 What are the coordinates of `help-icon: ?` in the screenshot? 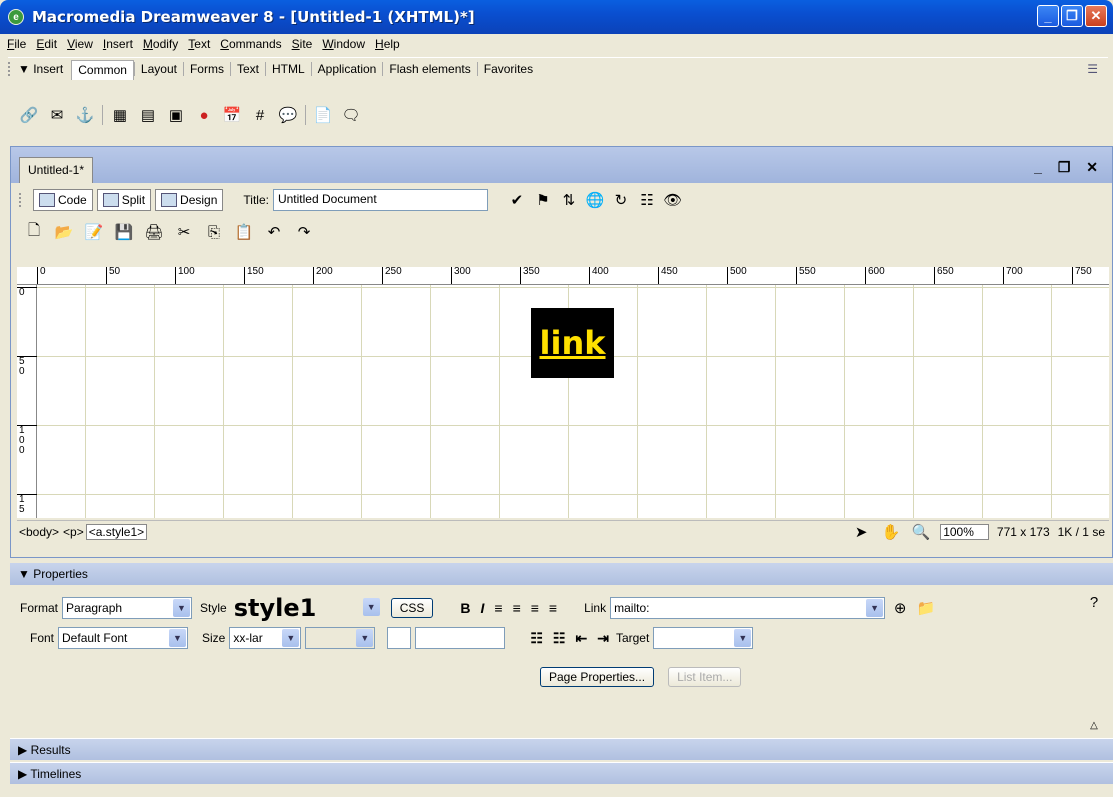 It's located at (1094, 602).